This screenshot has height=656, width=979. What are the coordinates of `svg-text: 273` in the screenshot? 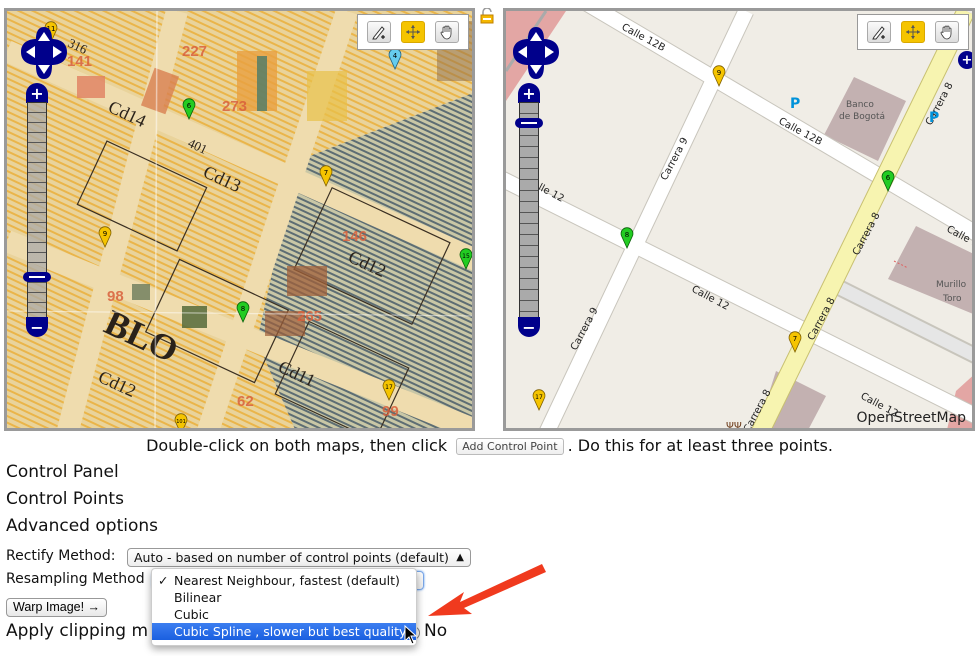 It's located at (234, 106).